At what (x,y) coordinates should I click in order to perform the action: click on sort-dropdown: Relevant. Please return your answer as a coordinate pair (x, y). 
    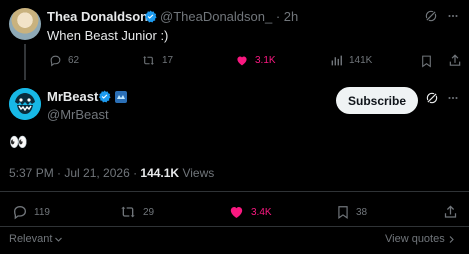
    Looking at the image, I should click on (36, 239).